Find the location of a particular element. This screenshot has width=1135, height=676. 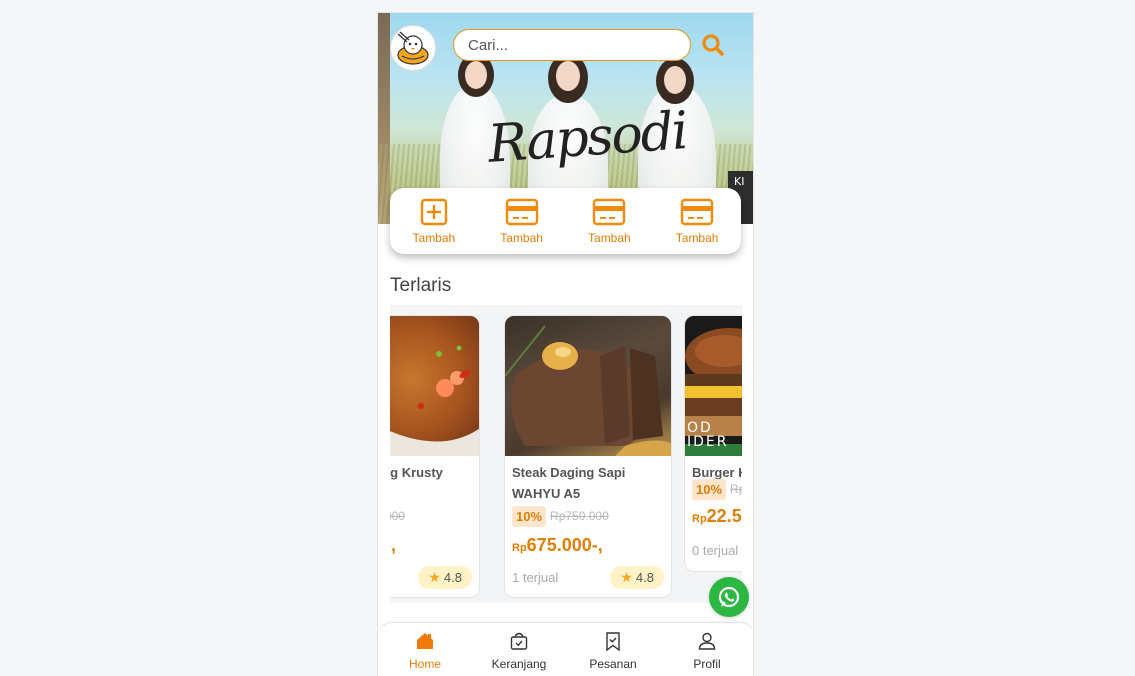

chicken-logo-icon is located at coordinates (413, 48).